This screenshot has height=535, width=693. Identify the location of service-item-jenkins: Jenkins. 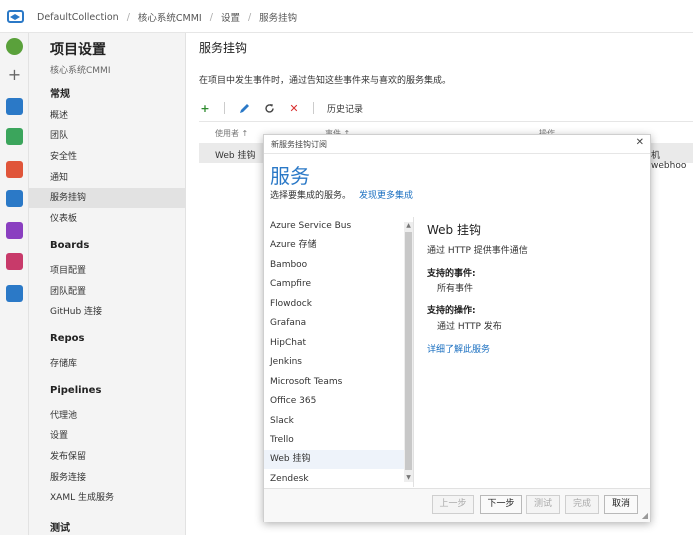
(334, 362).